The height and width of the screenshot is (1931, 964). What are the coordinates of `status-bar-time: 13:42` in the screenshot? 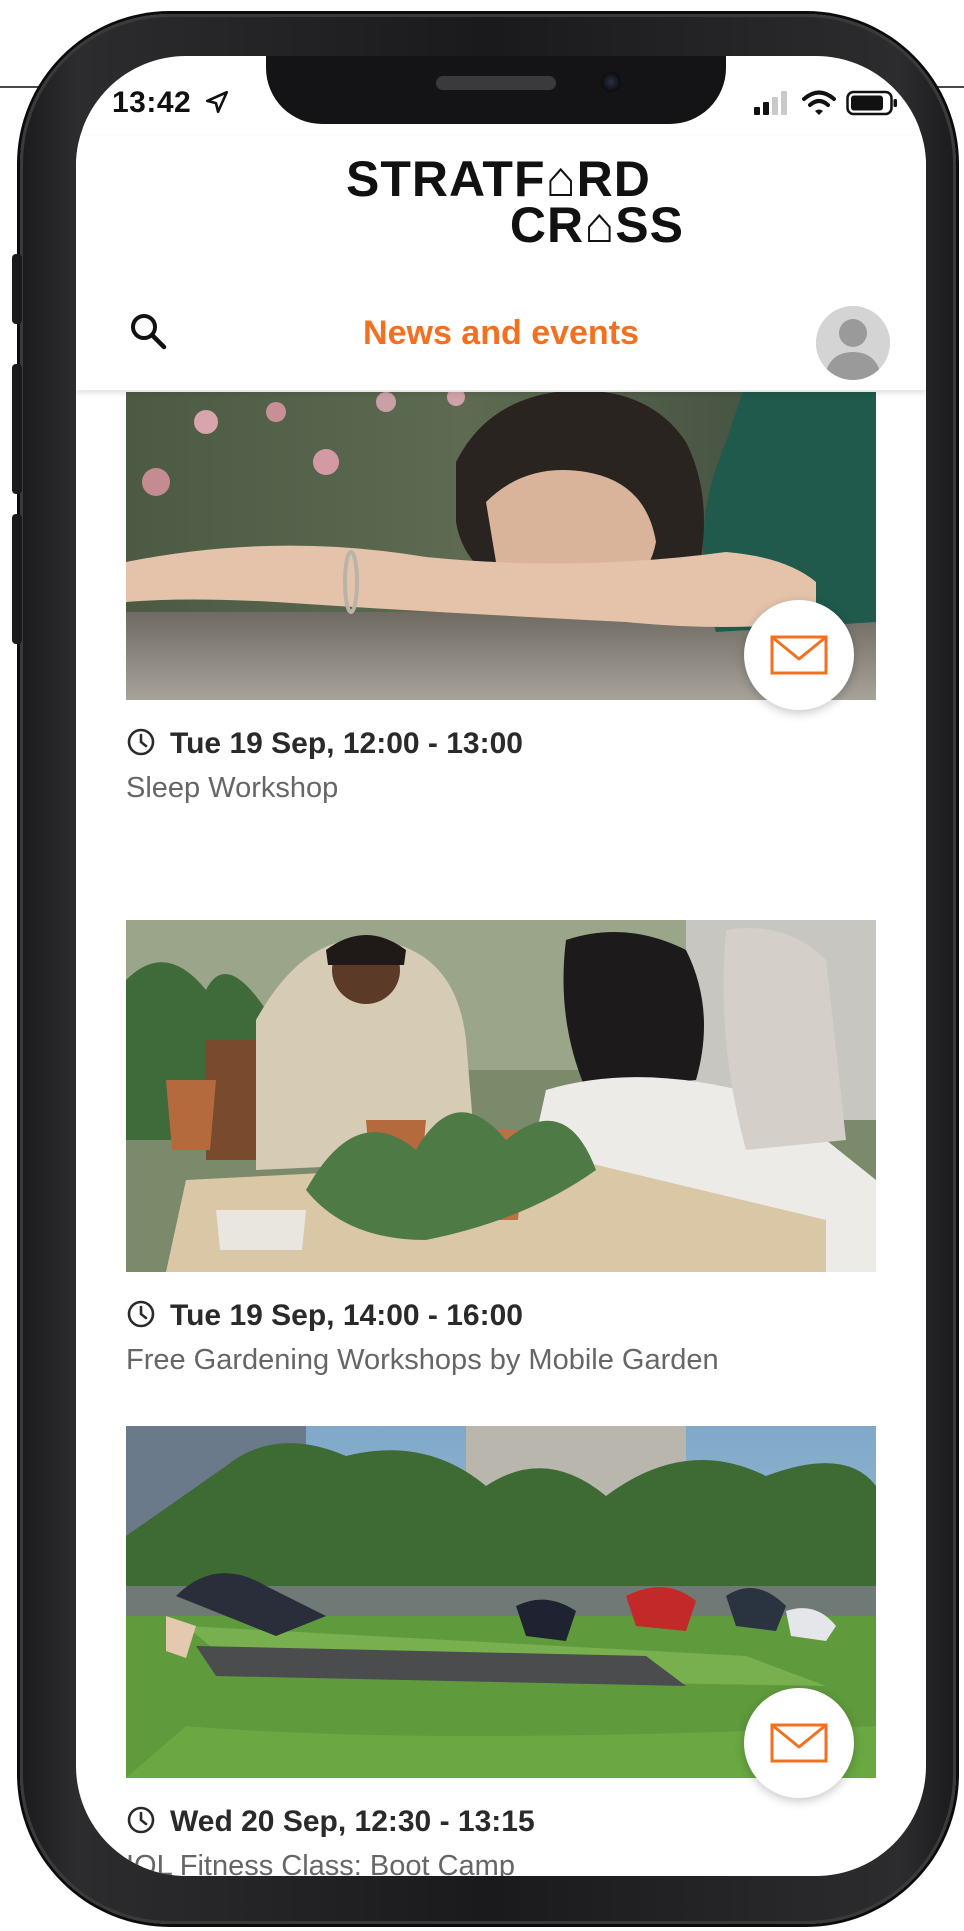 It's located at (171, 104).